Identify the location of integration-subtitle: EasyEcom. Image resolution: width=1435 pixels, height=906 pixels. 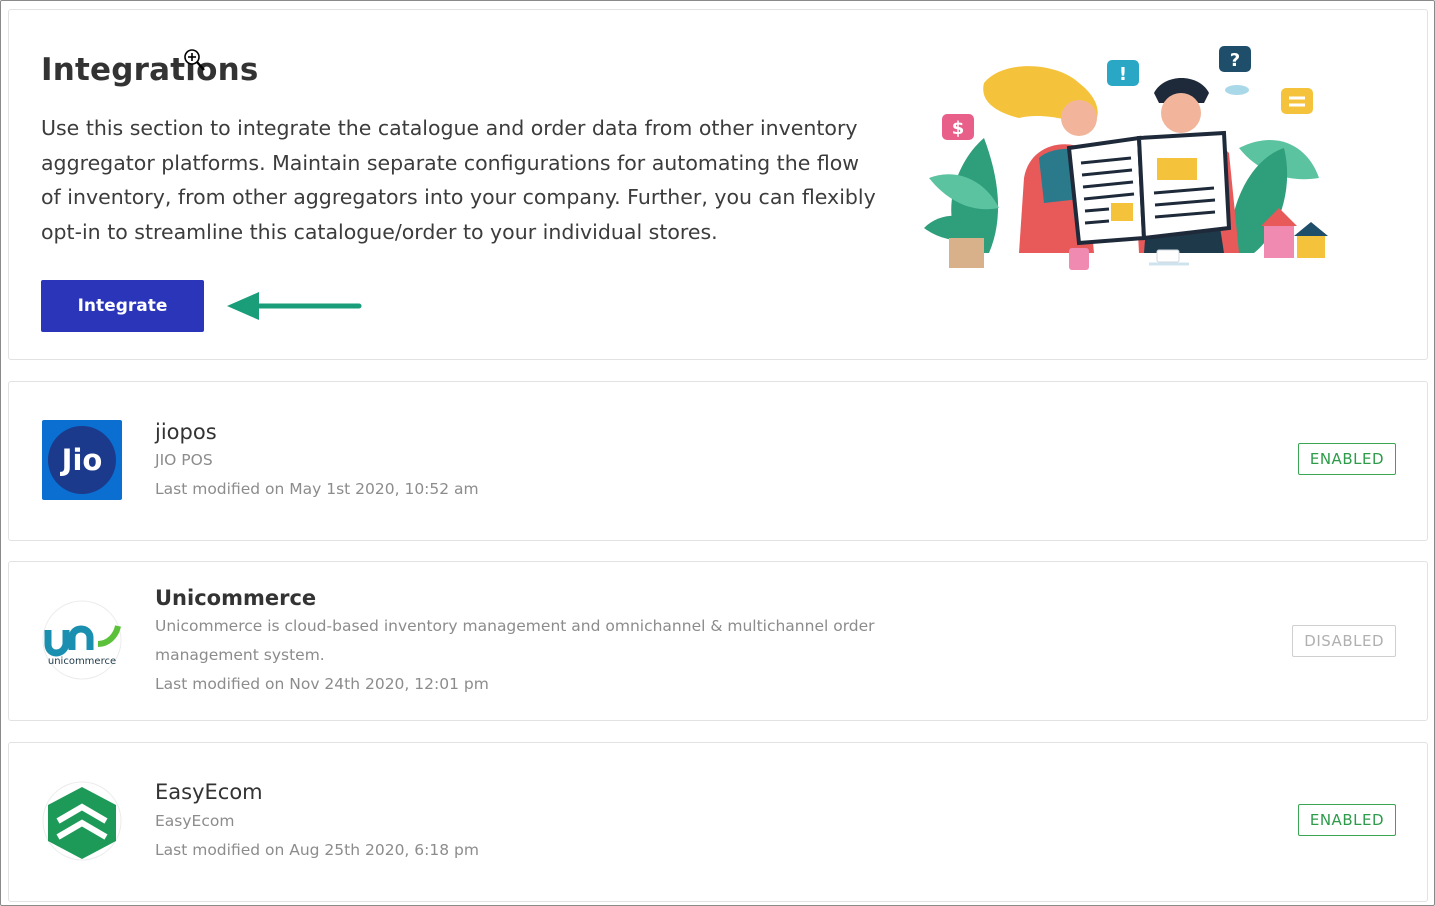
(195, 821).